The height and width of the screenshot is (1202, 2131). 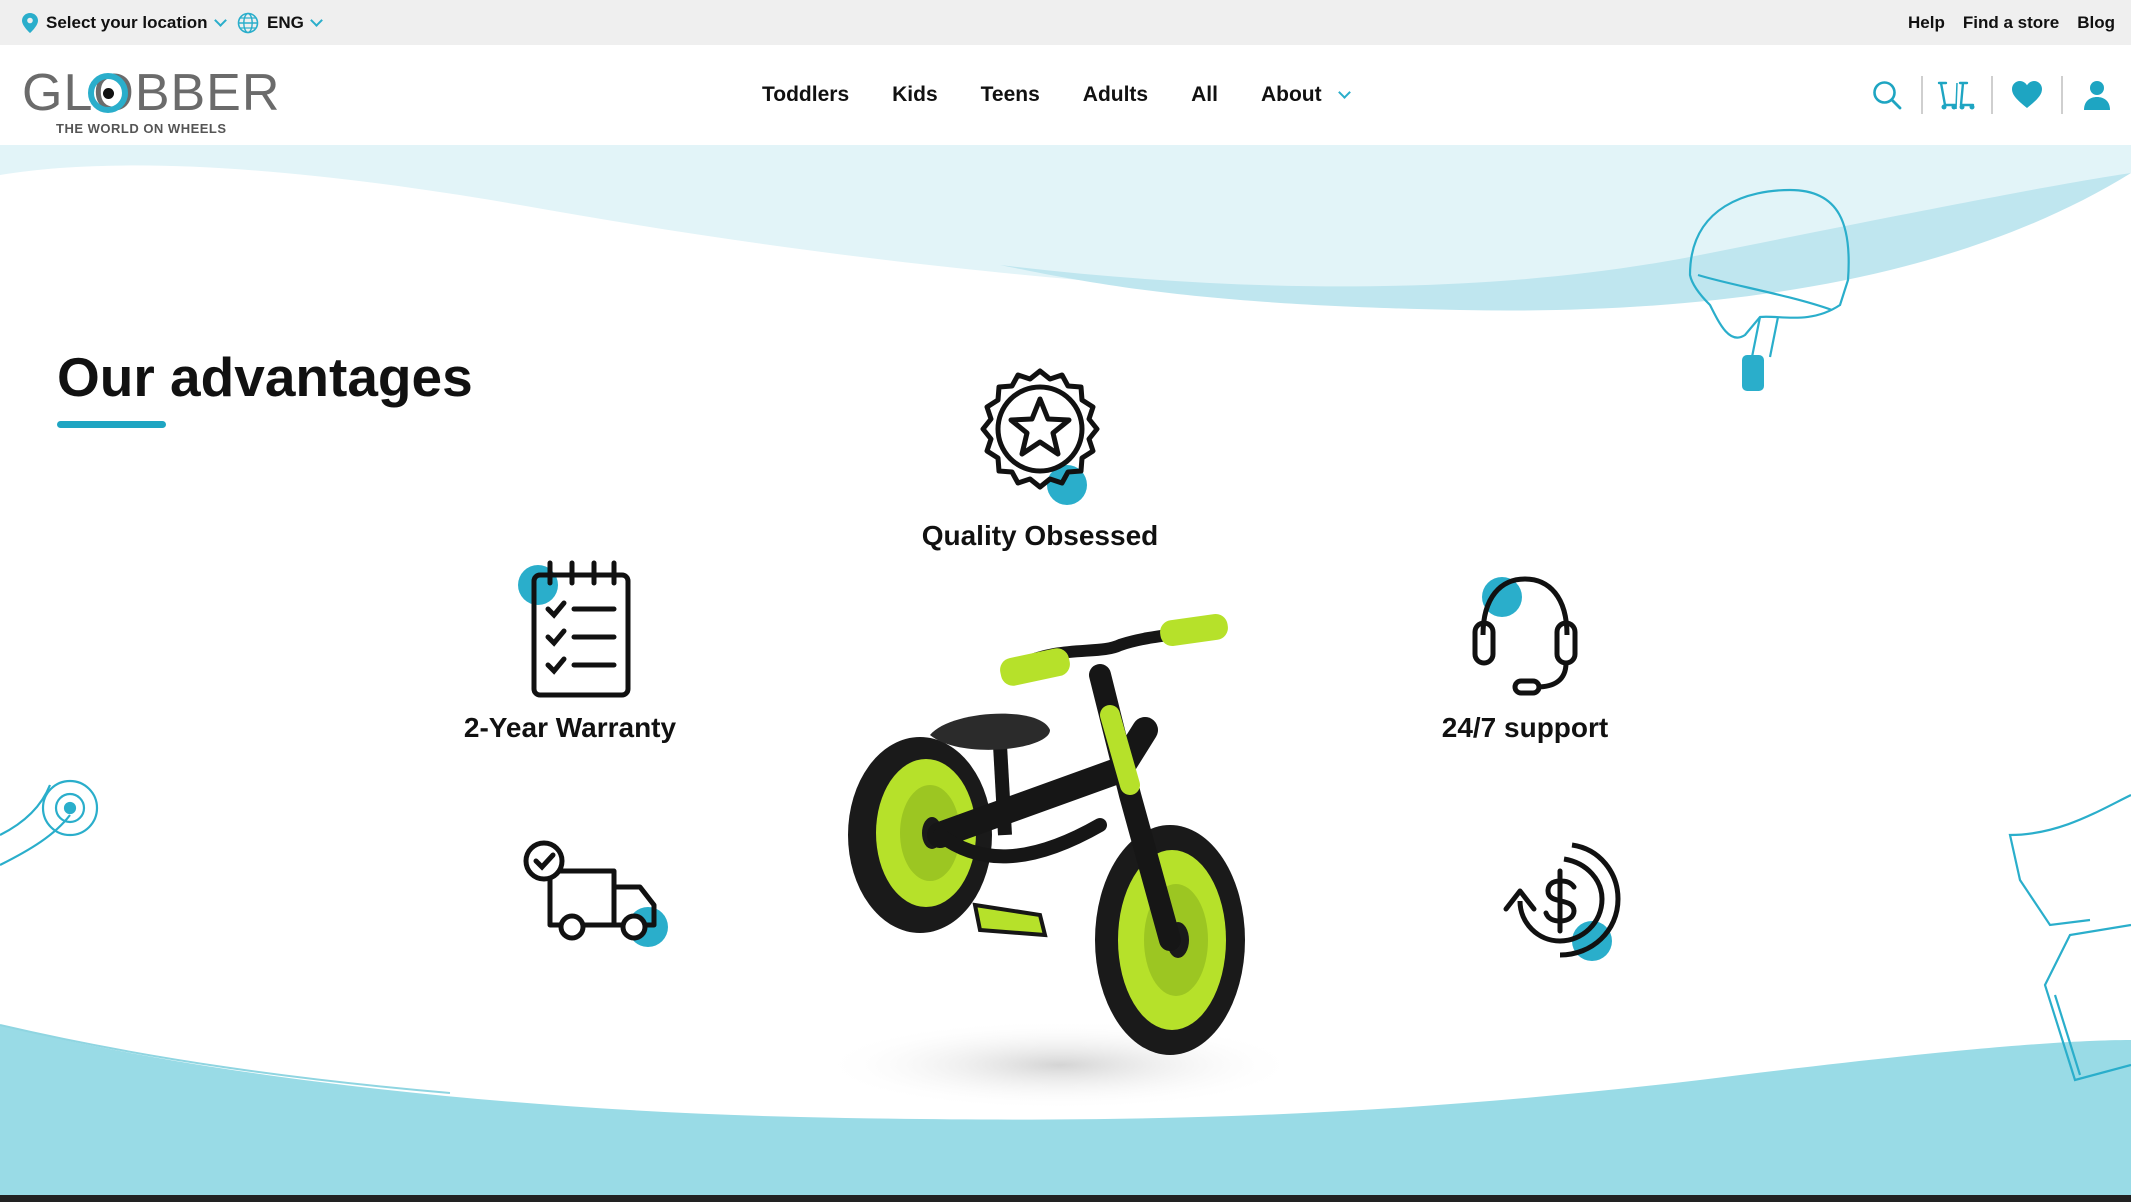 I want to click on logo-tagline: THE WORLD ON WHEELS, so click(x=141, y=128).